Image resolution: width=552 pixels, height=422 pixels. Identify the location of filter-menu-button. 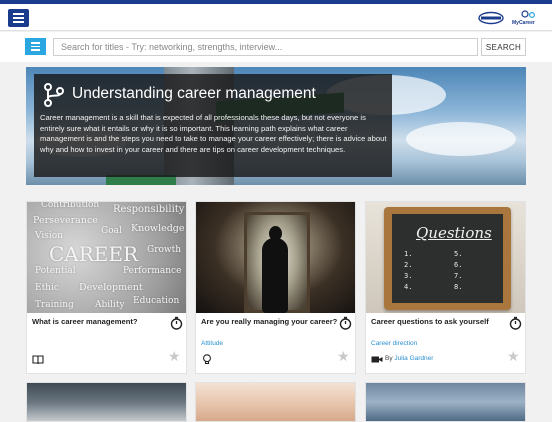
(35, 46).